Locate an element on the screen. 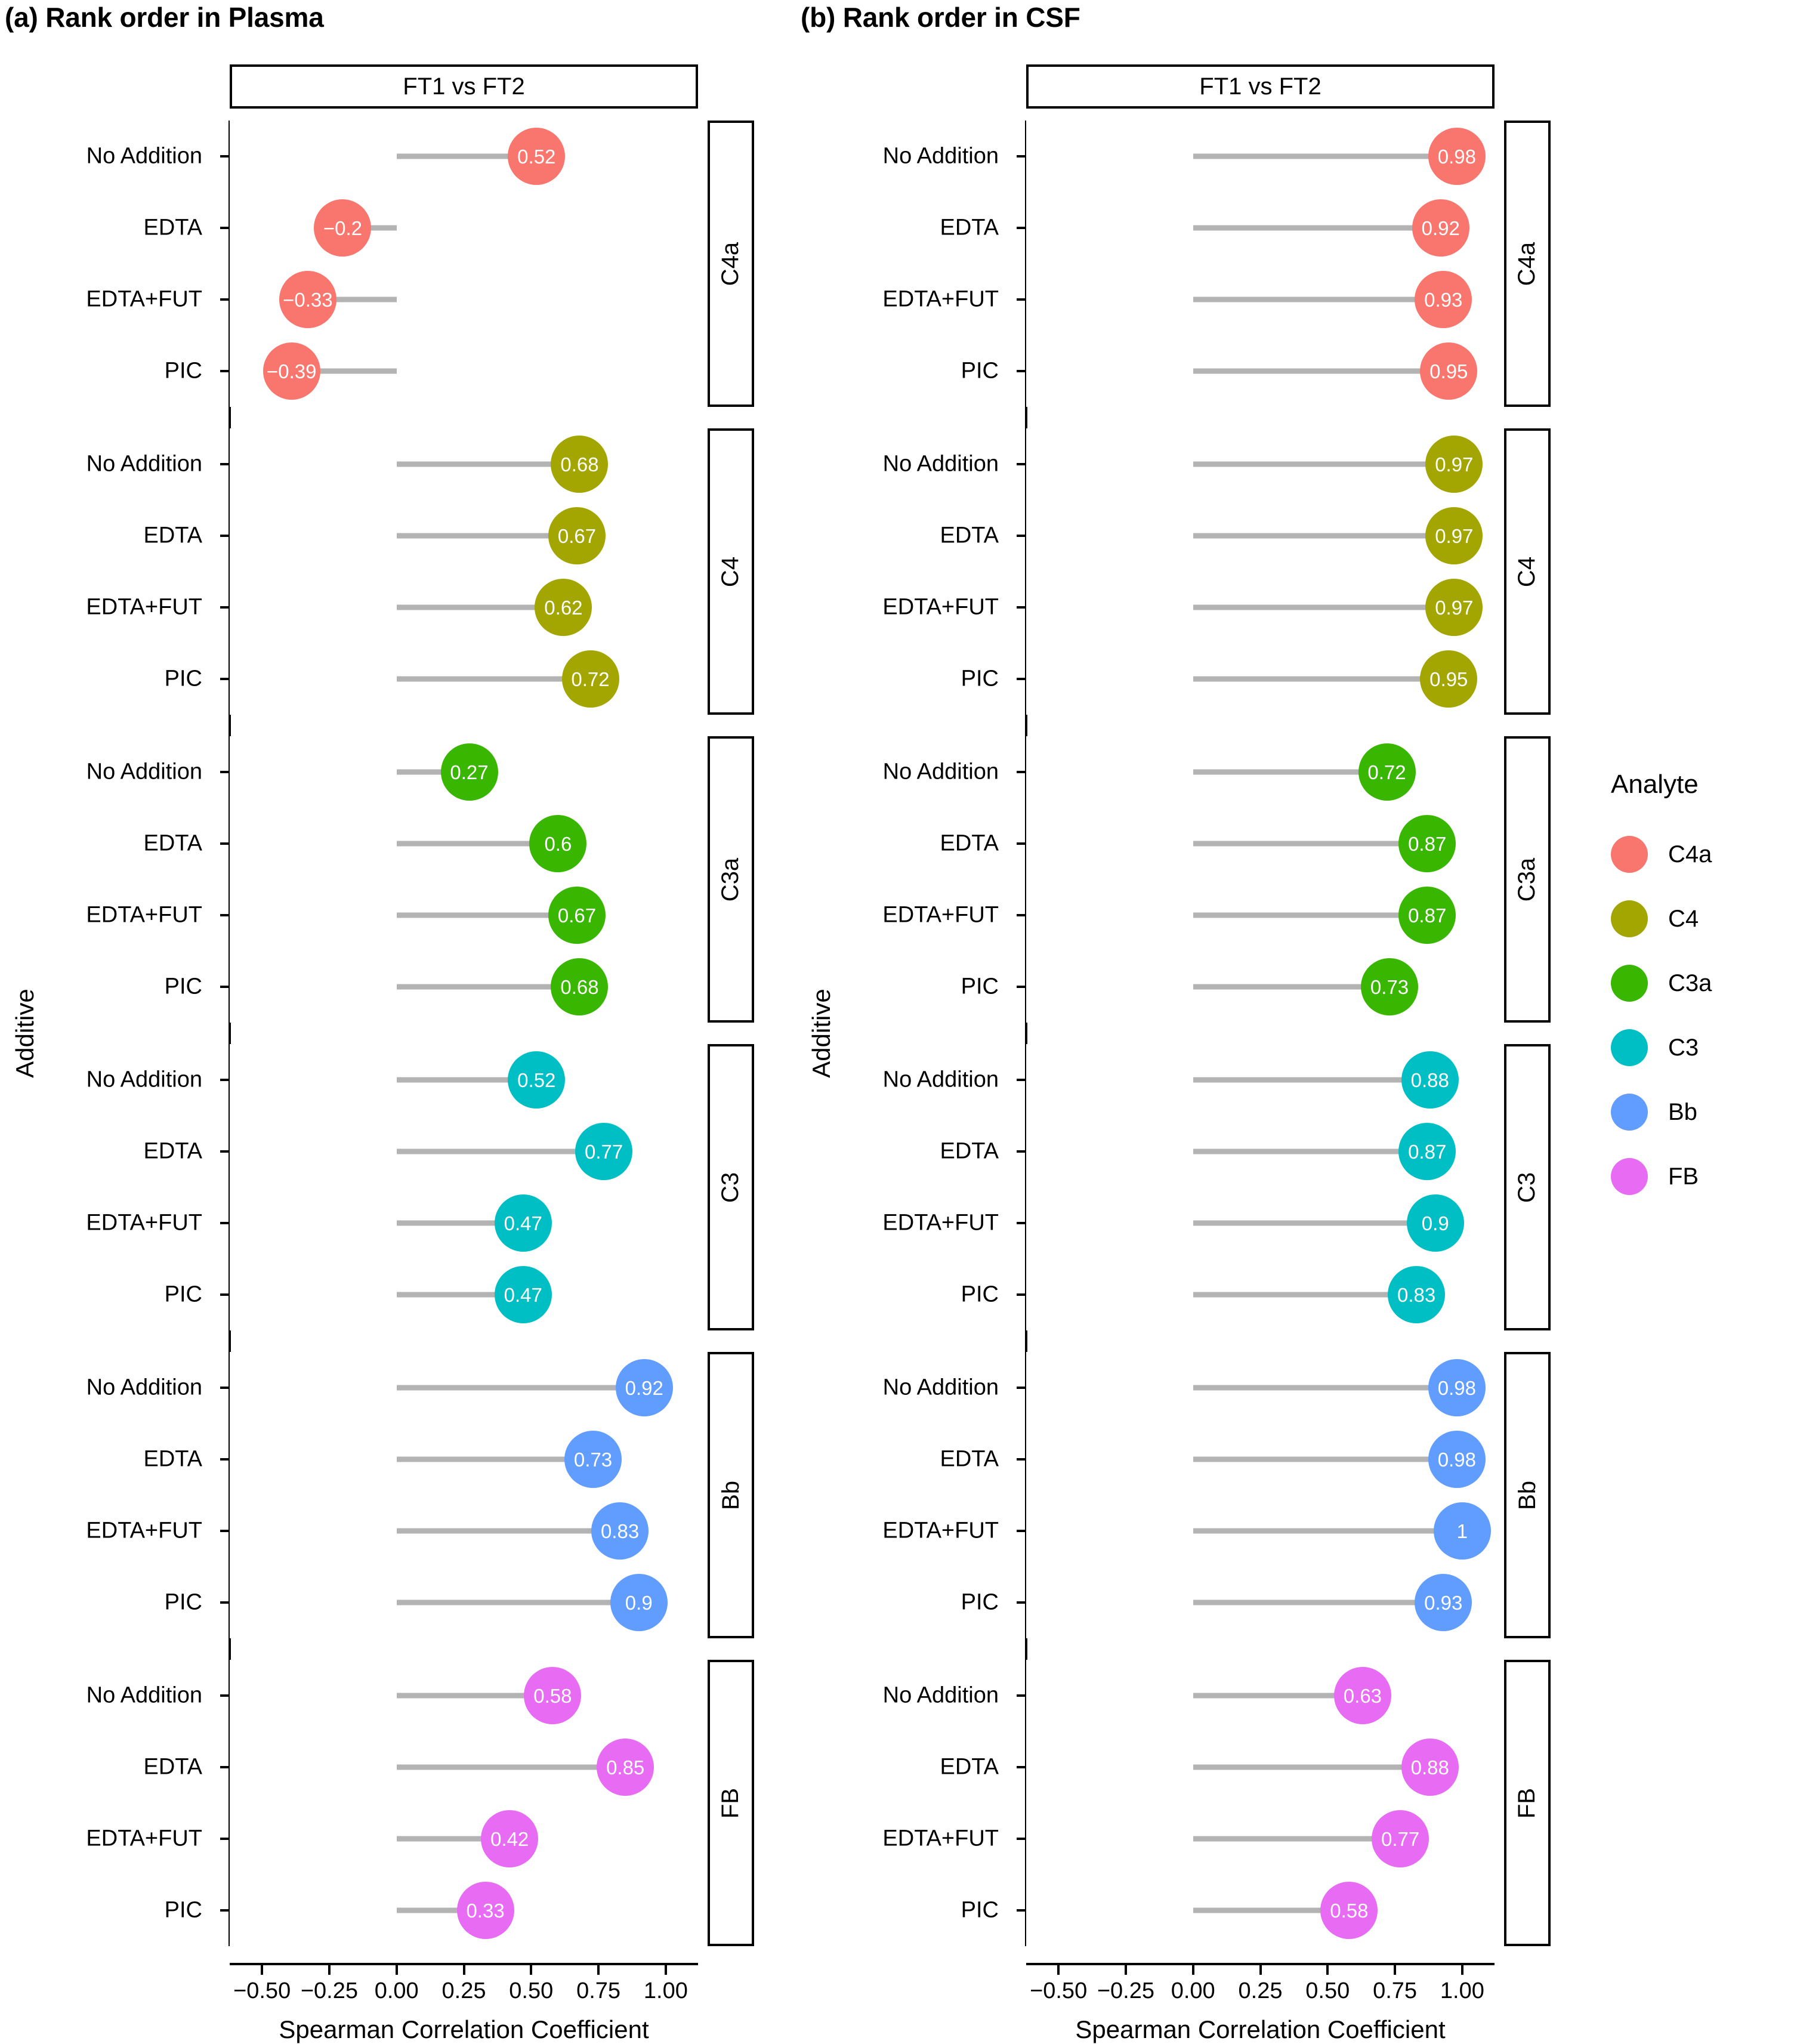 The image size is (1797, 2044). legend-label-c3: C3 is located at coordinates (1683, 1047).